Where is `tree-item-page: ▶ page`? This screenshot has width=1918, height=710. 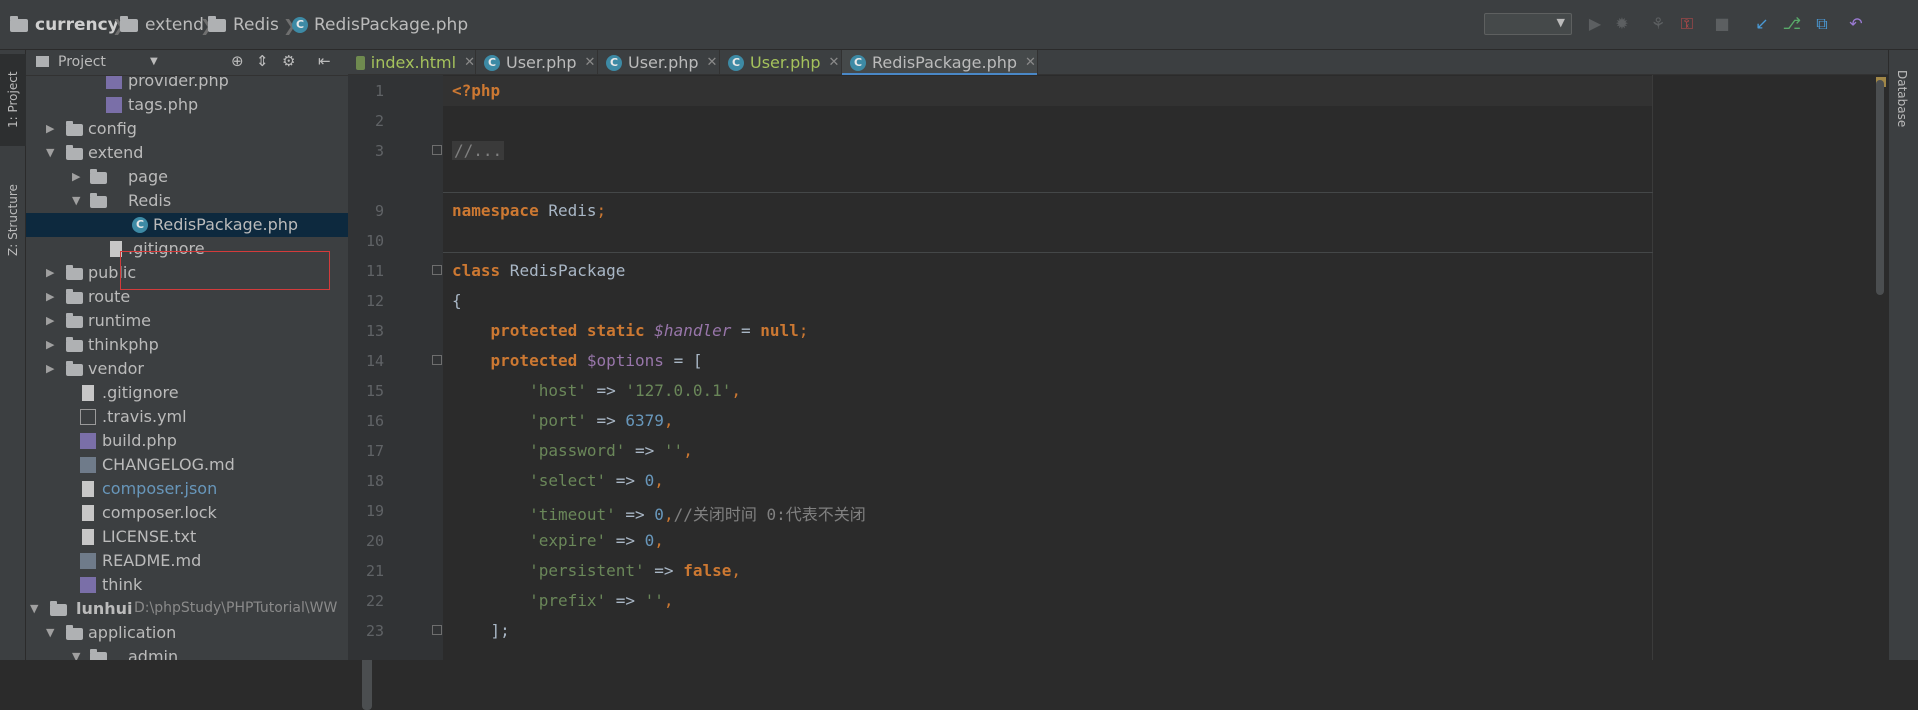 tree-item-page: ▶ page is located at coordinates (187, 177).